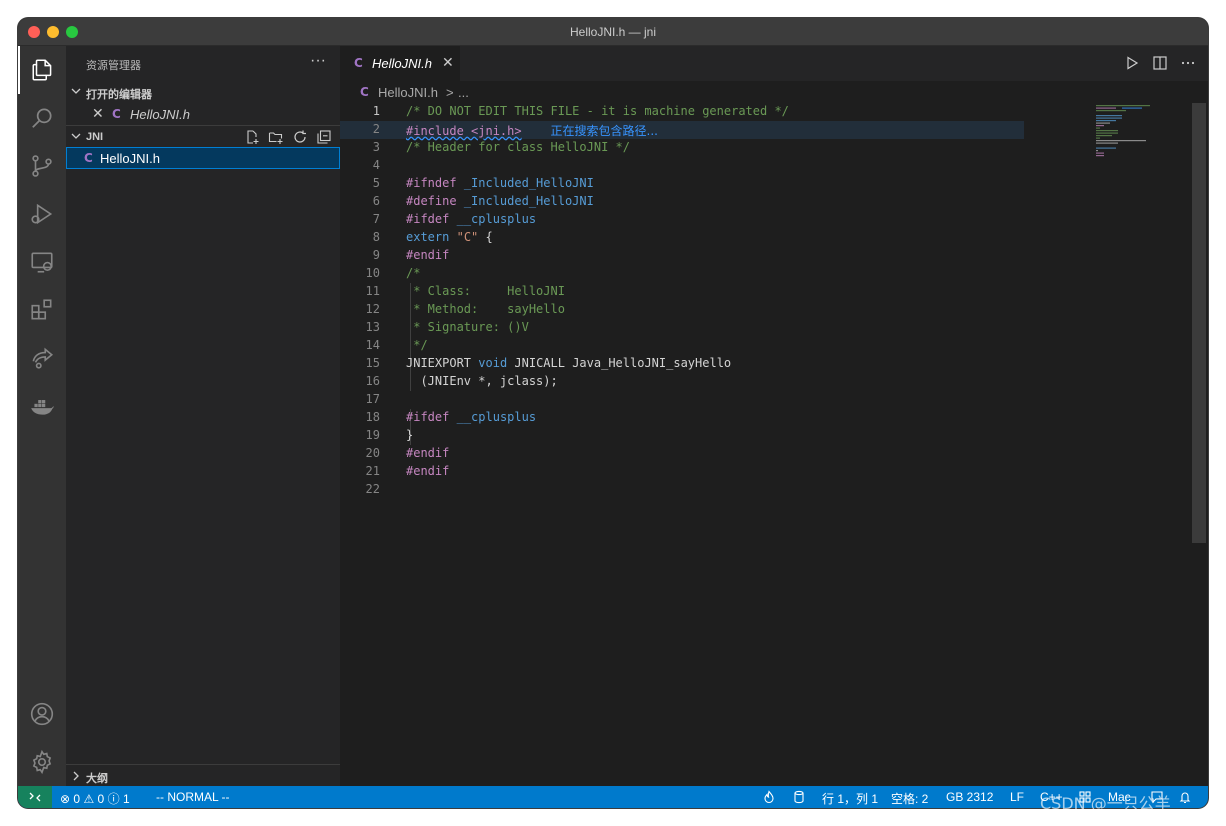 Image resolution: width=1226 pixels, height=826 pixels. Describe the element at coordinates (360, 183) in the screenshot. I see `line-number: 5` at that location.